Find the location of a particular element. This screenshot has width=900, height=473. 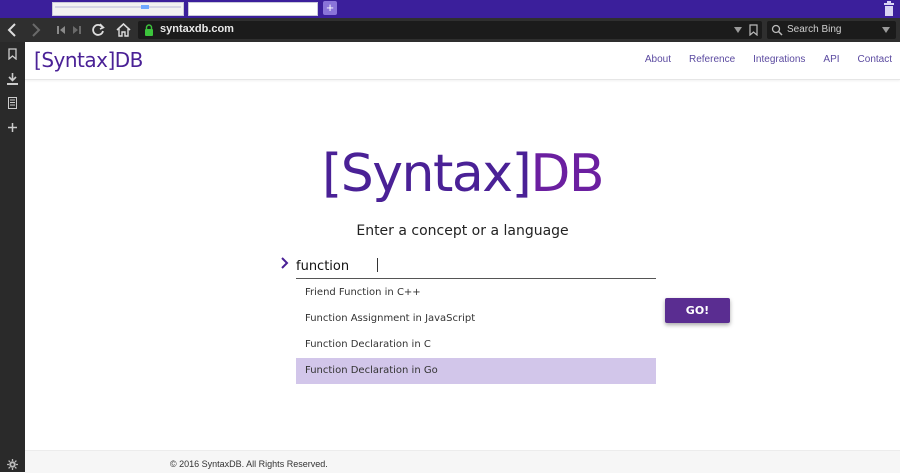

fast-forward-icon is located at coordinates (77, 30).